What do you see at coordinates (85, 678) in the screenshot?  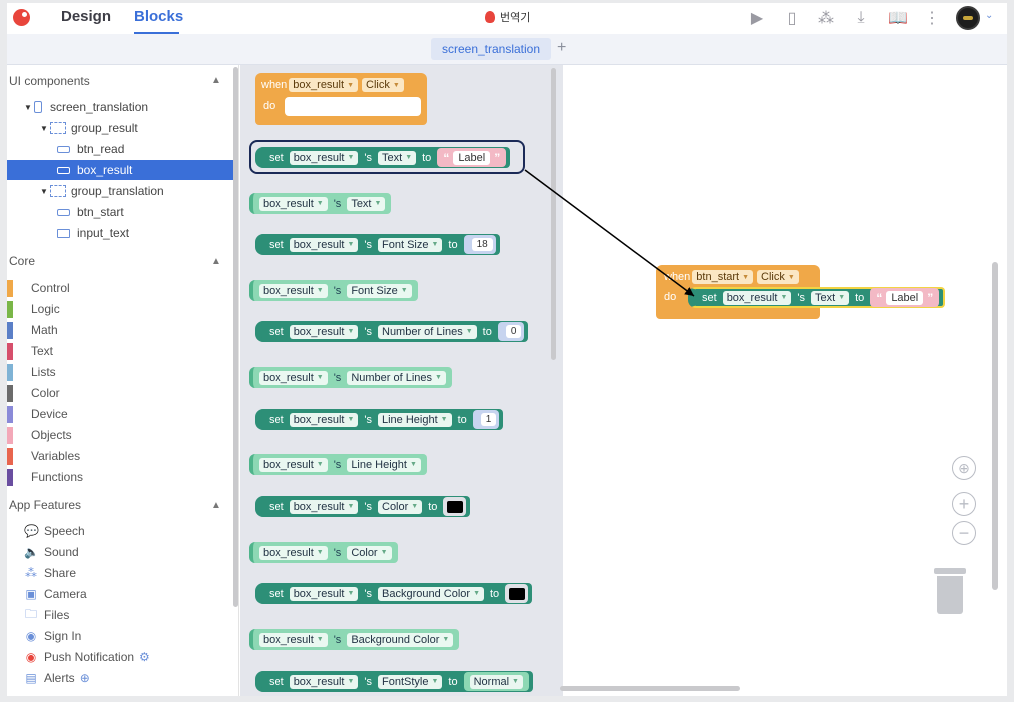 I see `add-icon: ⊕` at bounding box center [85, 678].